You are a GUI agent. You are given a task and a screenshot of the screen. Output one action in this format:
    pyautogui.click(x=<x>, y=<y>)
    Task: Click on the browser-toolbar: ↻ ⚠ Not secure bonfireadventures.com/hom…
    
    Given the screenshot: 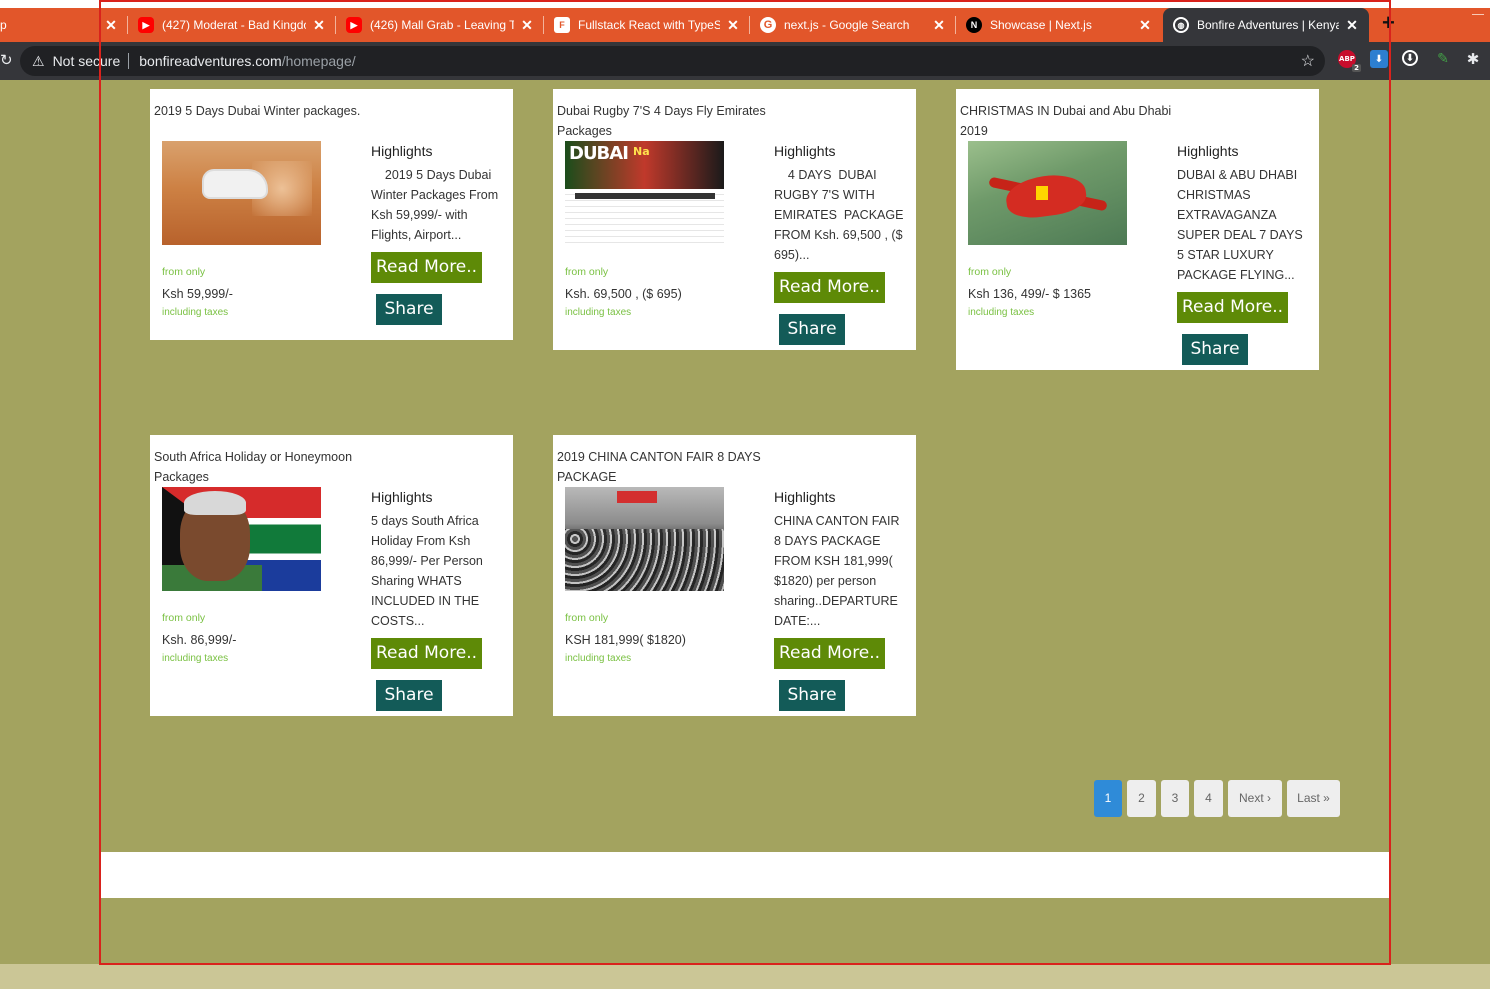 What is the action you would take?
    pyautogui.click(x=745, y=61)
    